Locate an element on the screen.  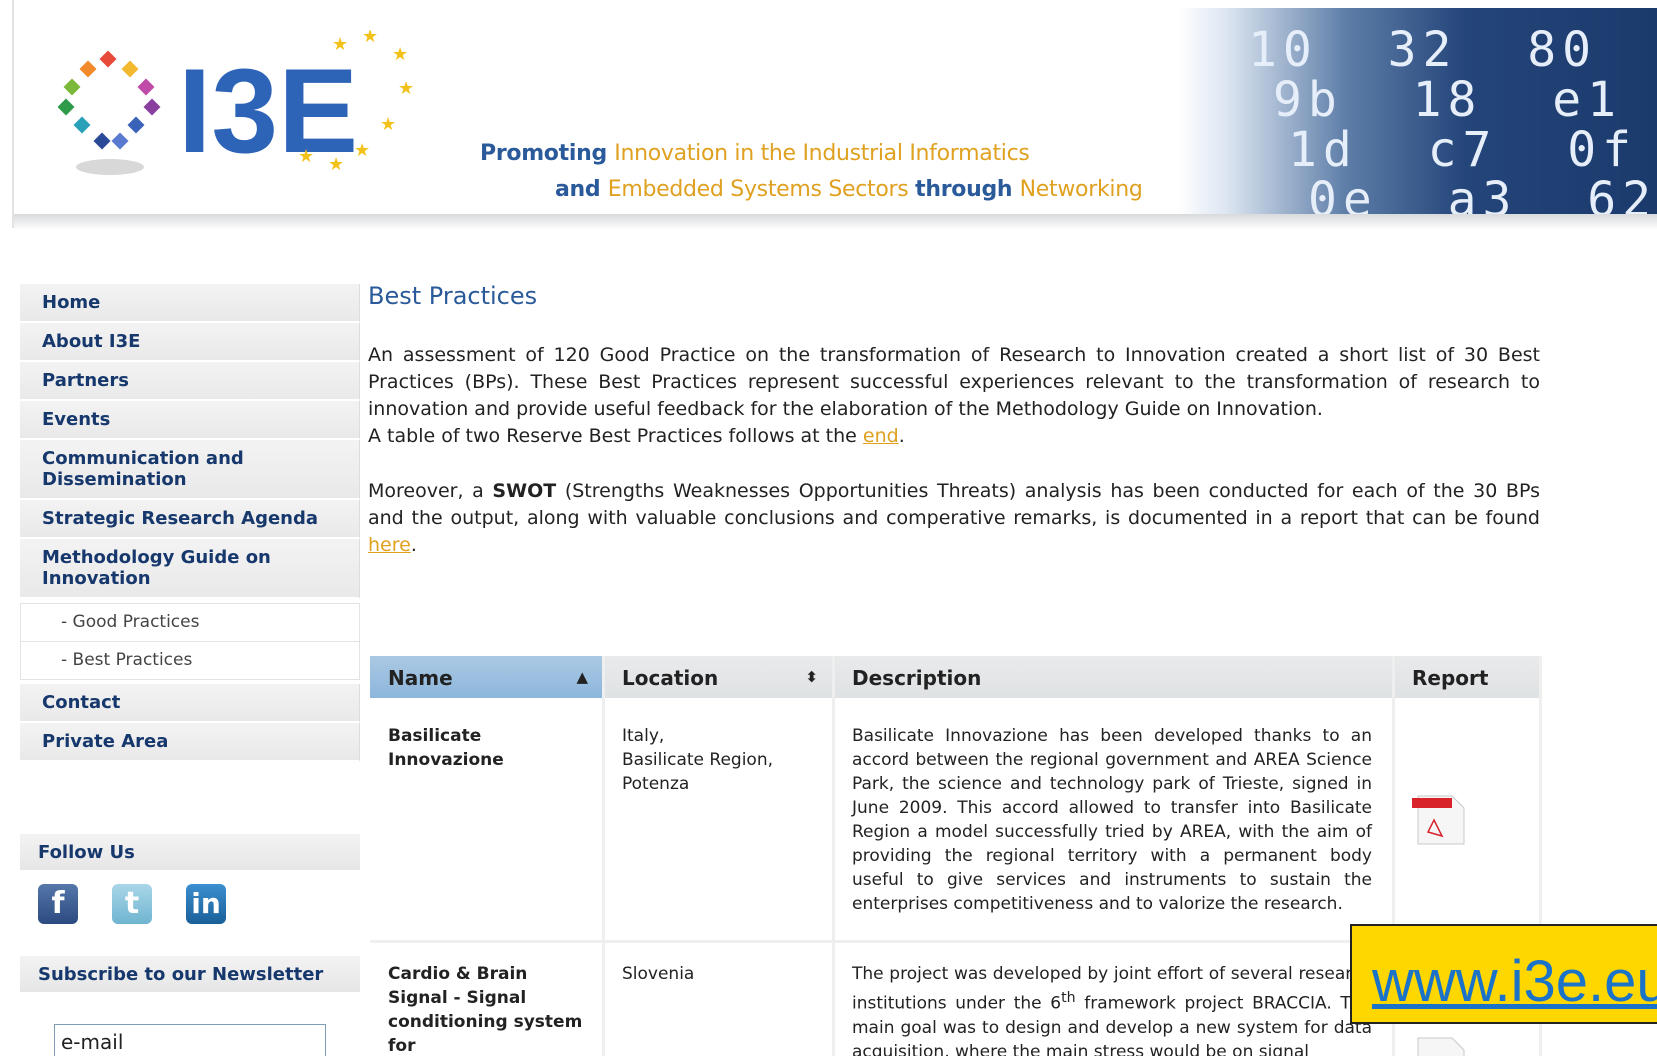
sidebar-item-contact: Contact is located at coordinates (190, 703).